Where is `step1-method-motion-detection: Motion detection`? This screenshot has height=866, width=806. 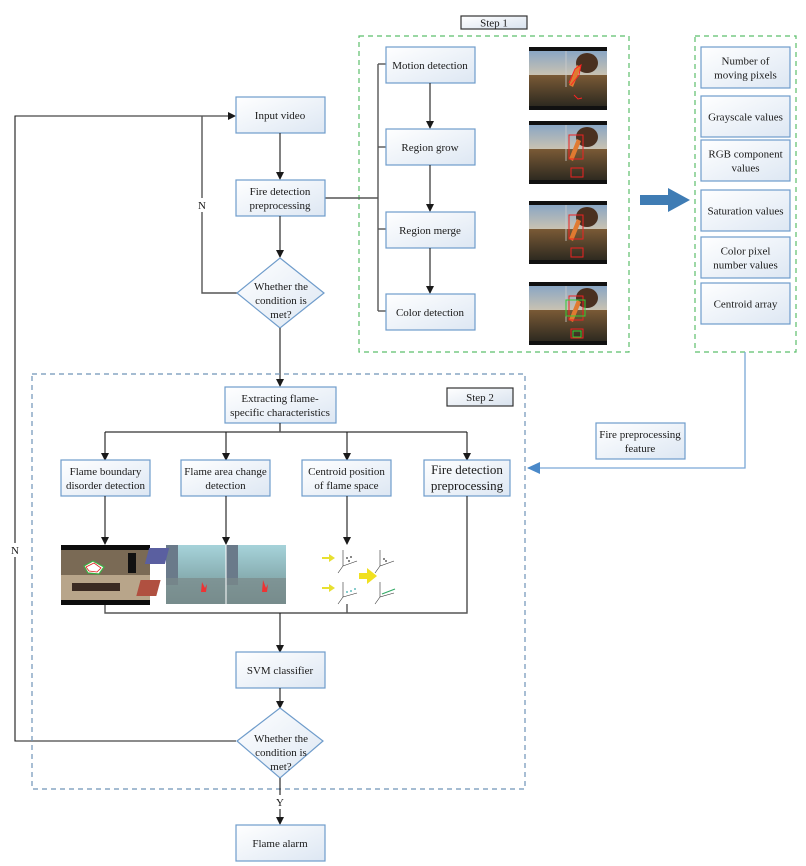 step1-method-motion-detection: Motion detection is located at coordinates (430, 65).